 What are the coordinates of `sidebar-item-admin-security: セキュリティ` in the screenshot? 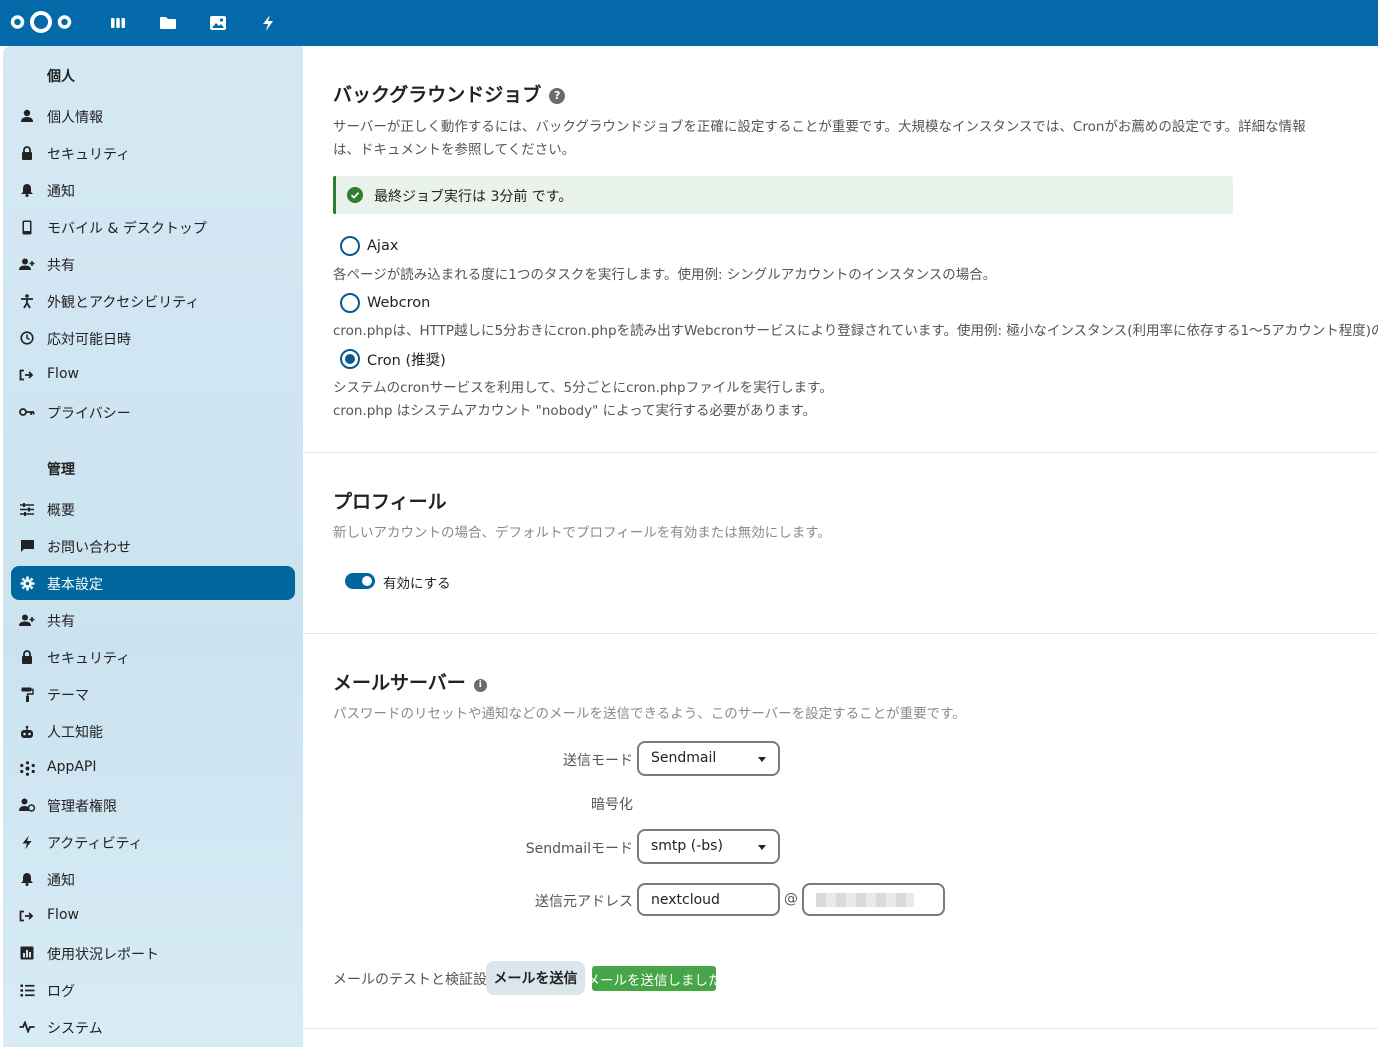 It's located at (153, 657).